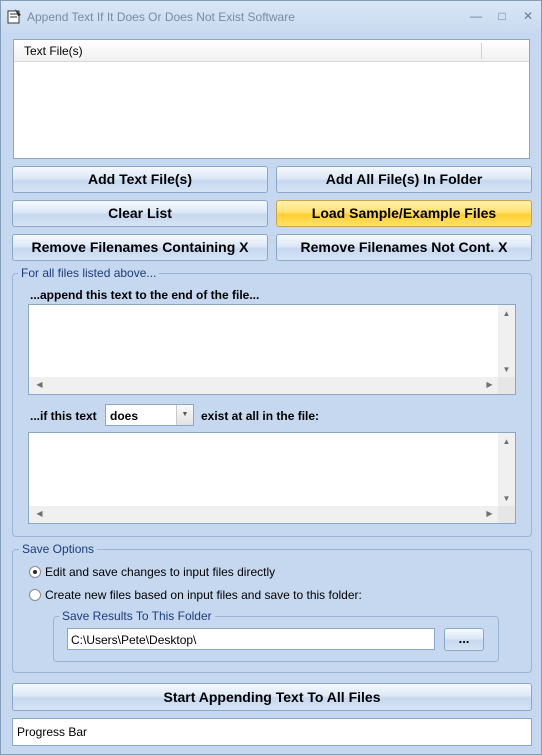 The width and height of the screenshot is (542, 755). I want to click on if-text-label: ...if this text, so click(63, 416).